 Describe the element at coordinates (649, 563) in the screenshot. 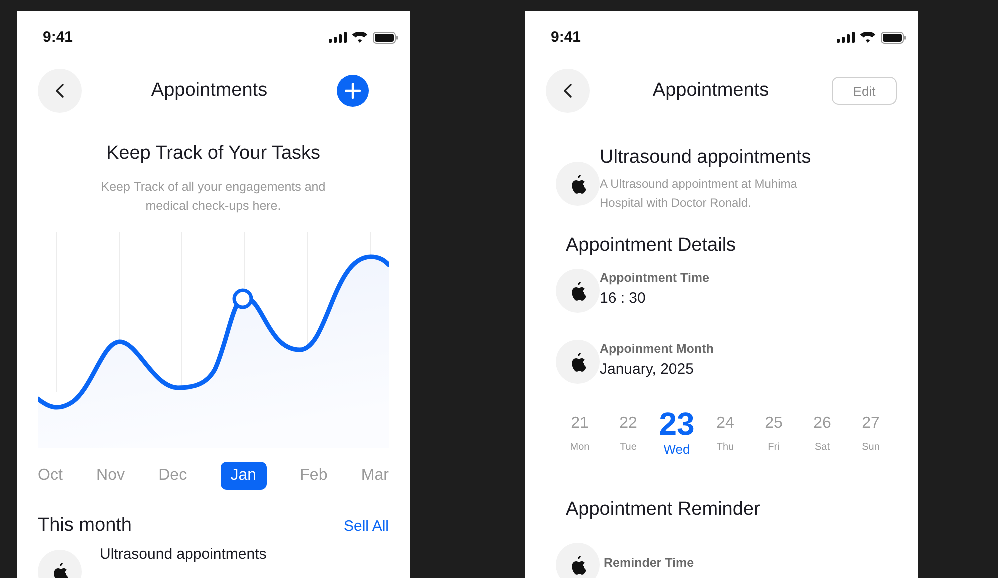

I see `detail-label: Reminder Time` at that location.